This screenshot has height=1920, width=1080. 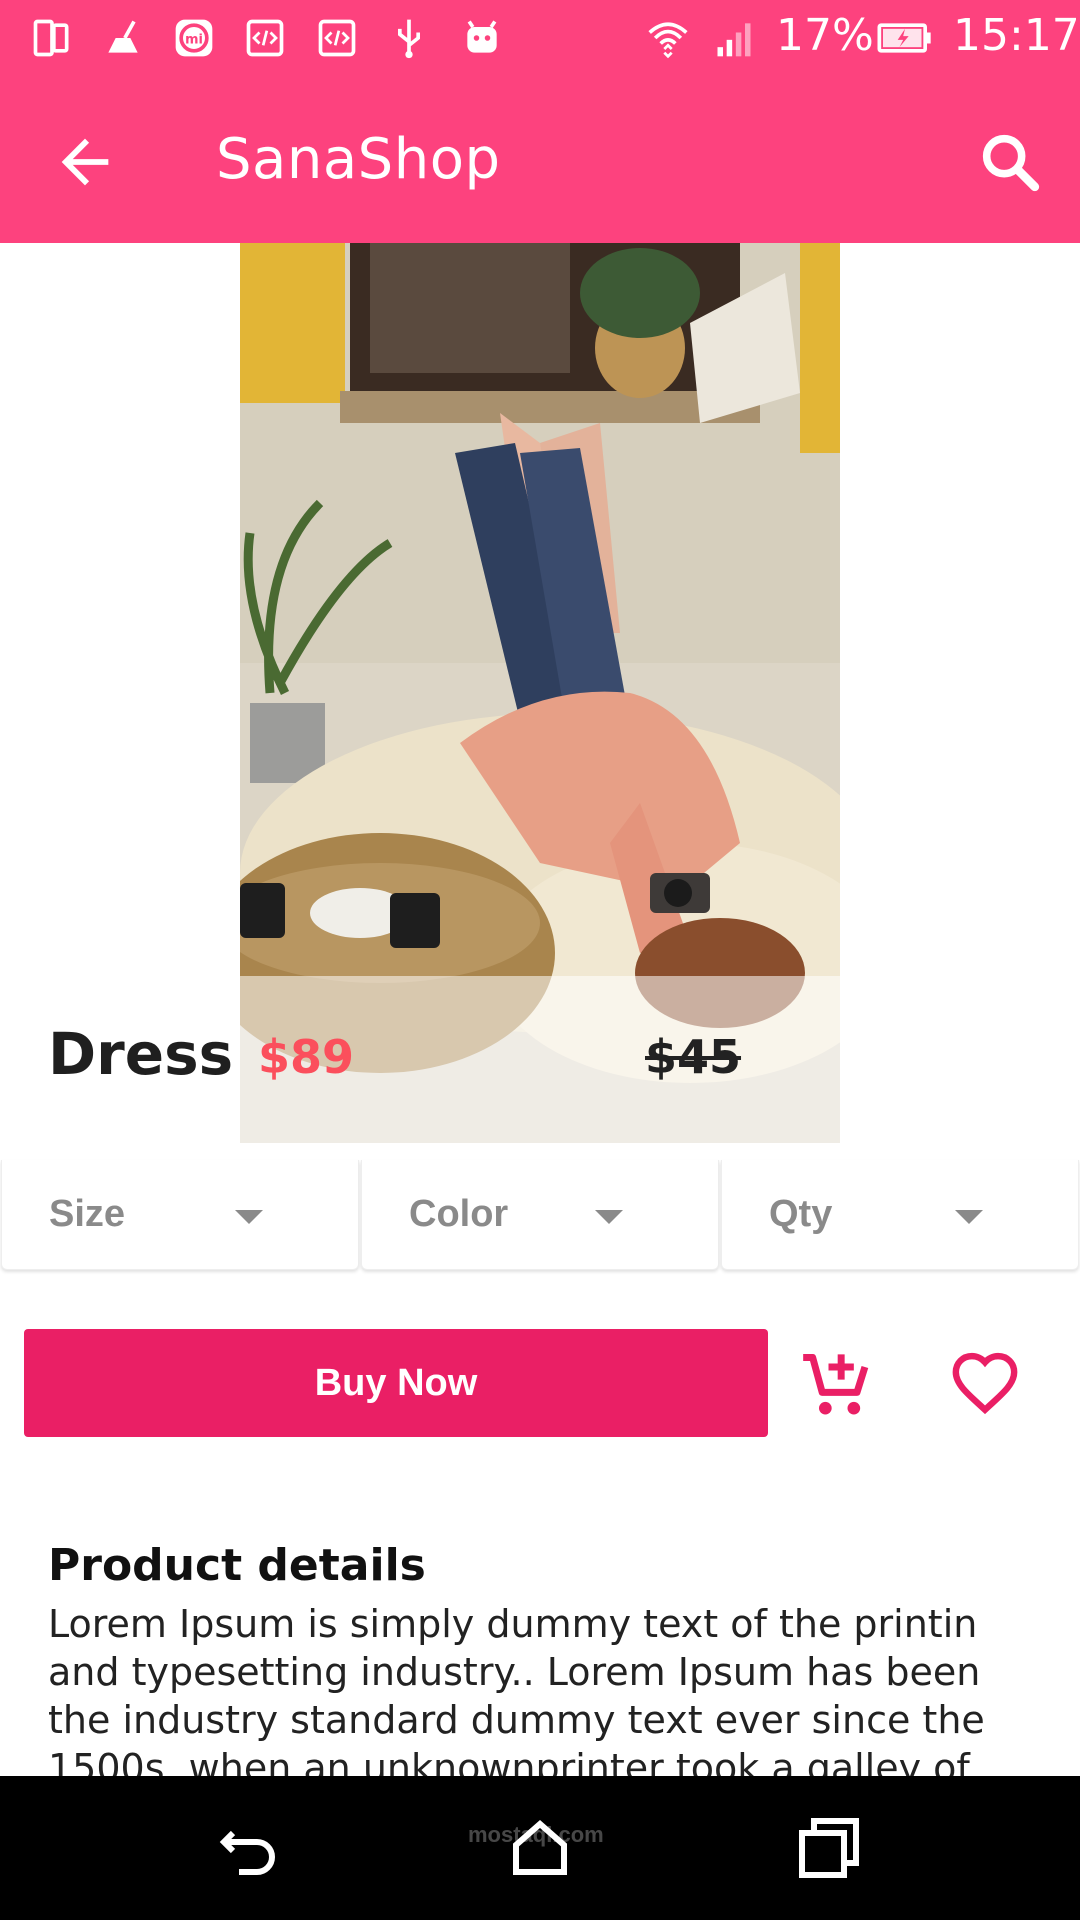 What do you see at coordinates (358, 159) in the screenshot?
I see `app-title: SanaShop` at bounding box center [358, 159].